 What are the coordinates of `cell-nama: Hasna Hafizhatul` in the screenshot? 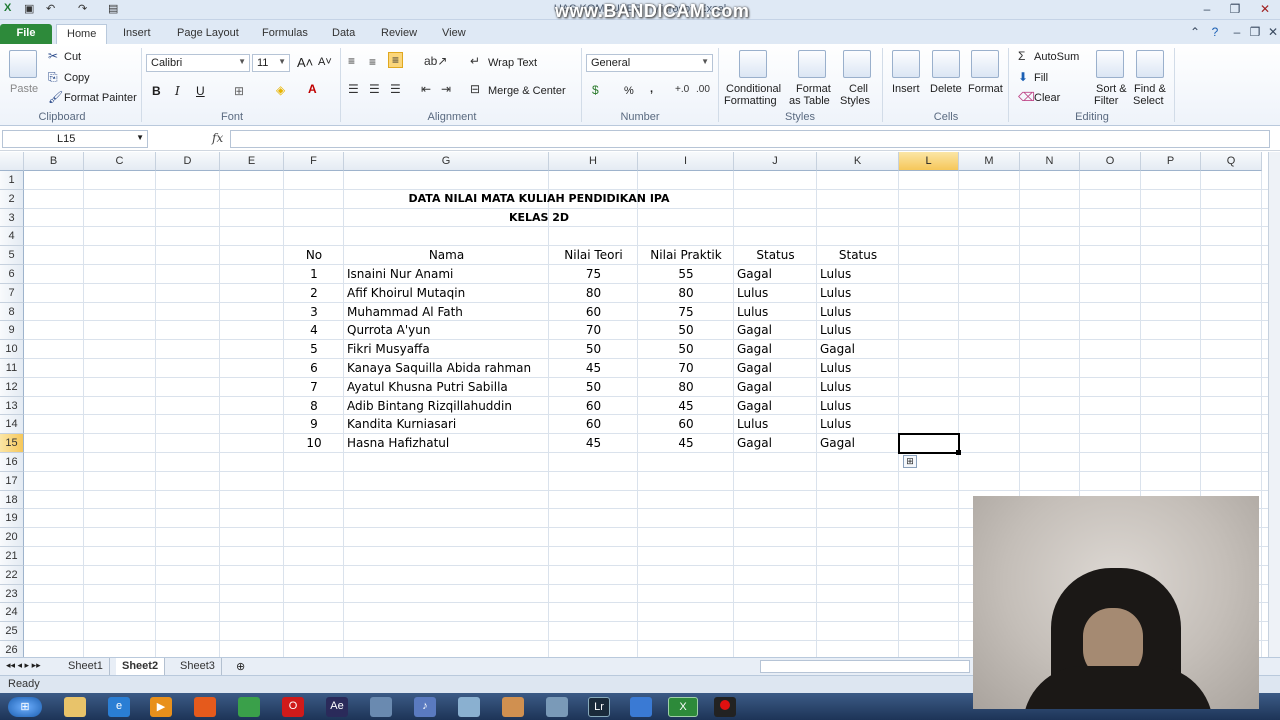 It's located at (446, 443).